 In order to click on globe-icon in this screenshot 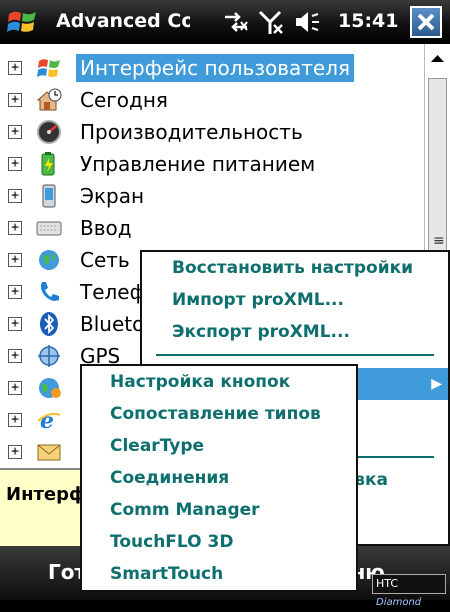, I will do `click(50, 388)`.